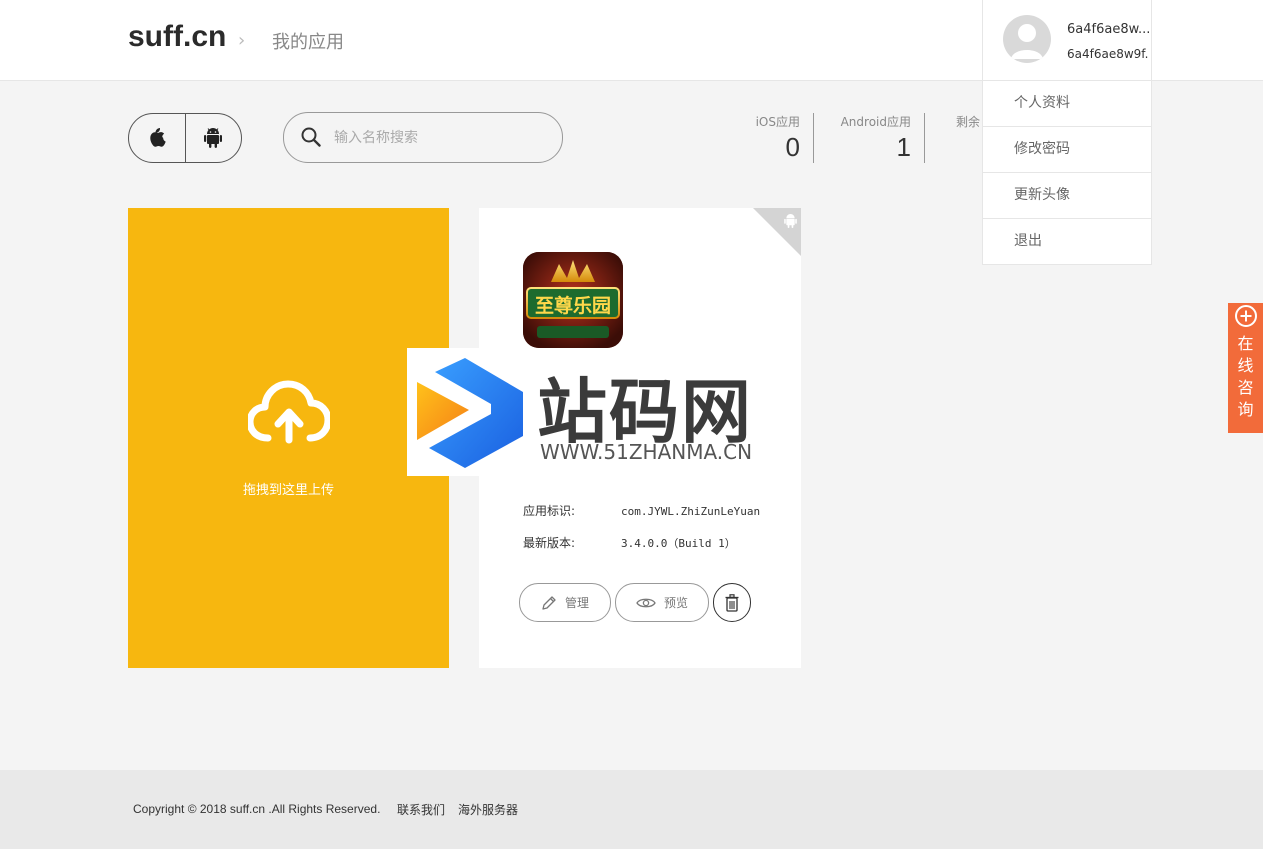  What do you see at coordinates (870, 138) in the screenshot?
I see `android-app-count: Android应用 1` at bounding box center [870, 138].